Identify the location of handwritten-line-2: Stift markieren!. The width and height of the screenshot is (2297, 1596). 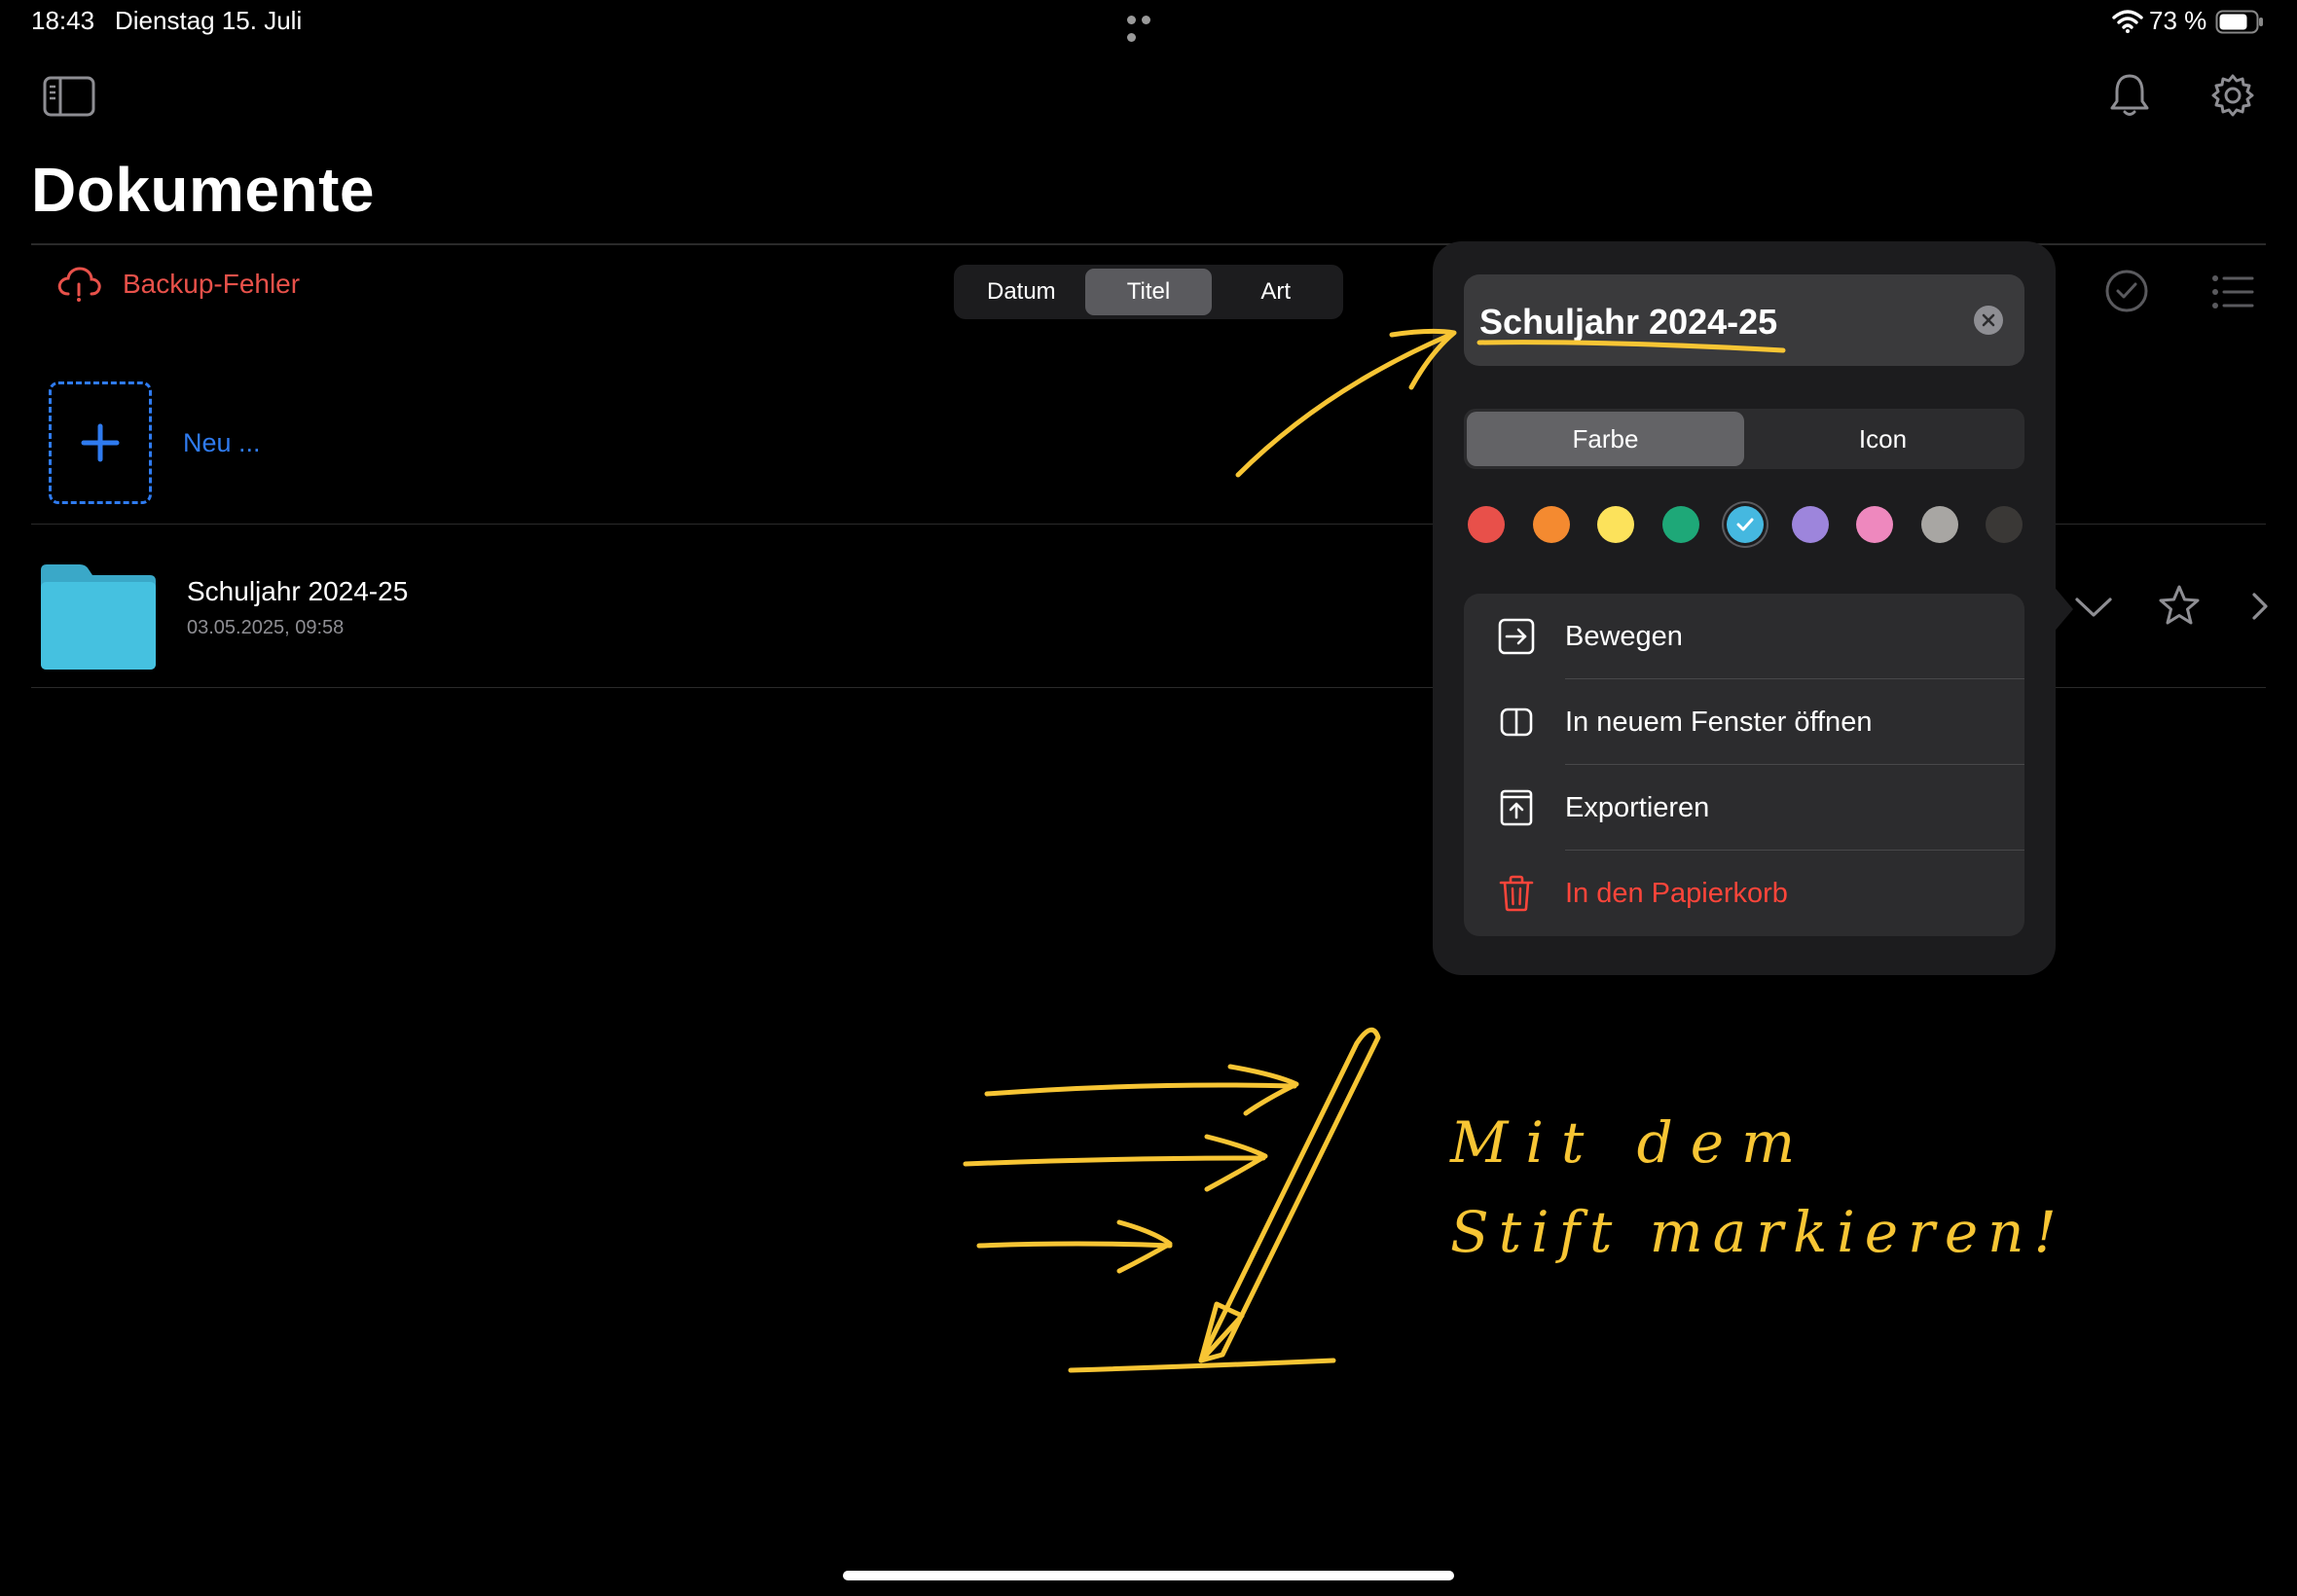
(1758, 1232).